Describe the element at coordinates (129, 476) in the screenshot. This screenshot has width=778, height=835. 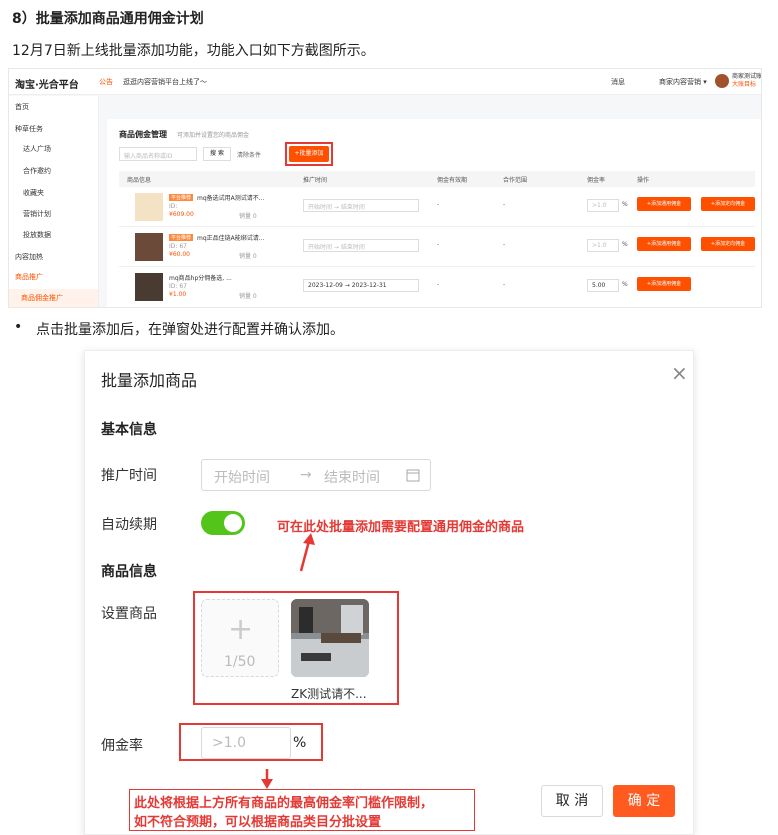
I see `label-promo-time: 推广时间` at that location.